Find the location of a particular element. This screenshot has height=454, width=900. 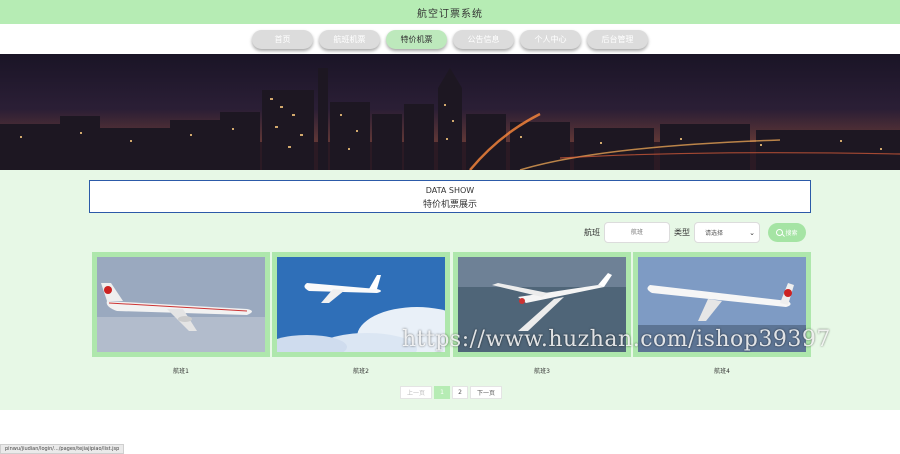

nav-home: 首页 is located at coordinates (282, 39).